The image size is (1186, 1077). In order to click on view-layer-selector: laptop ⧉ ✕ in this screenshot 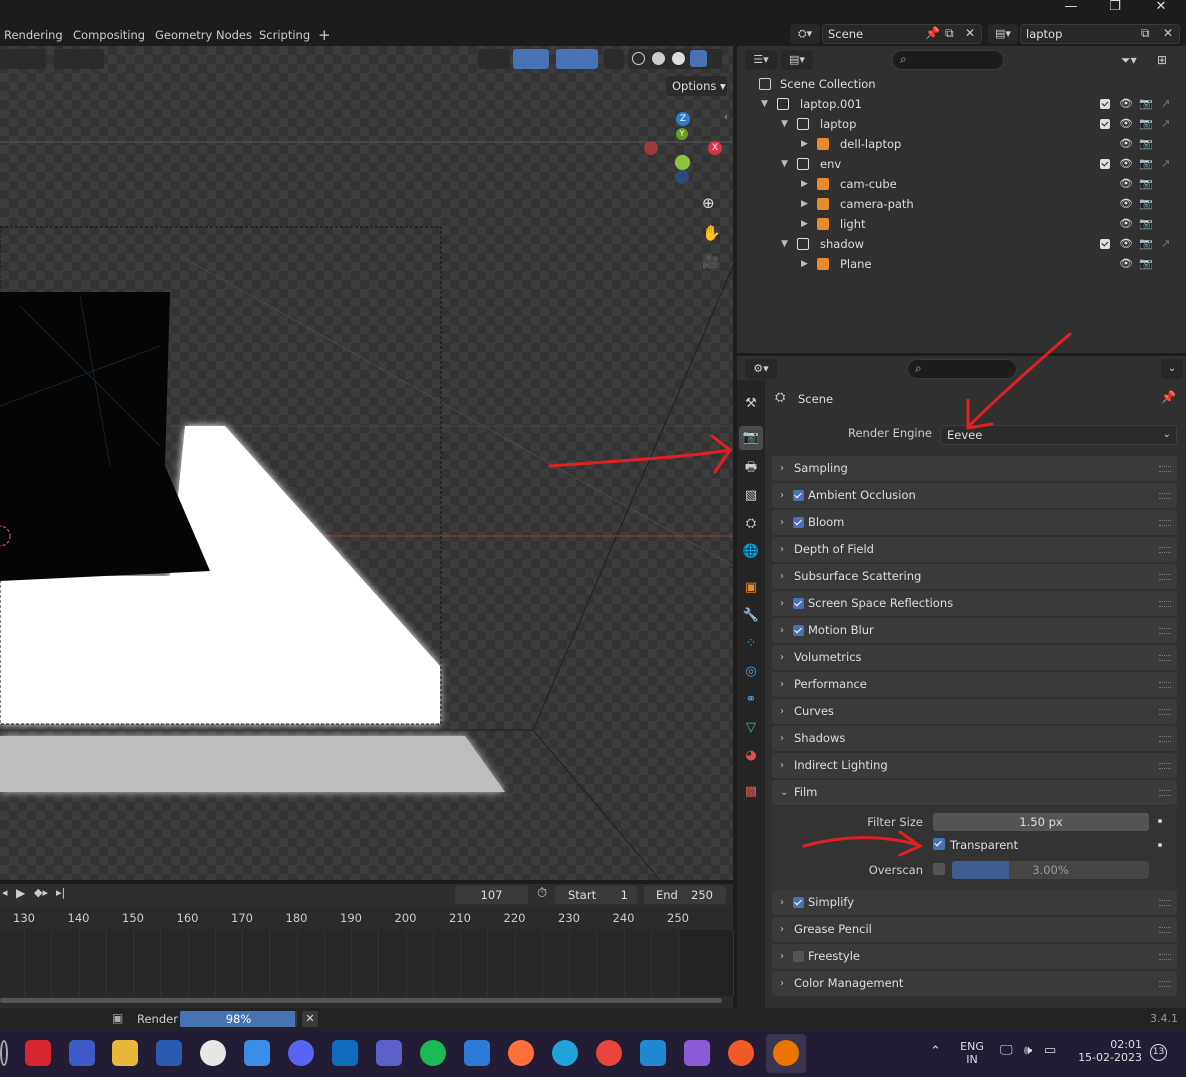, I will do `click(1100, 34)`.